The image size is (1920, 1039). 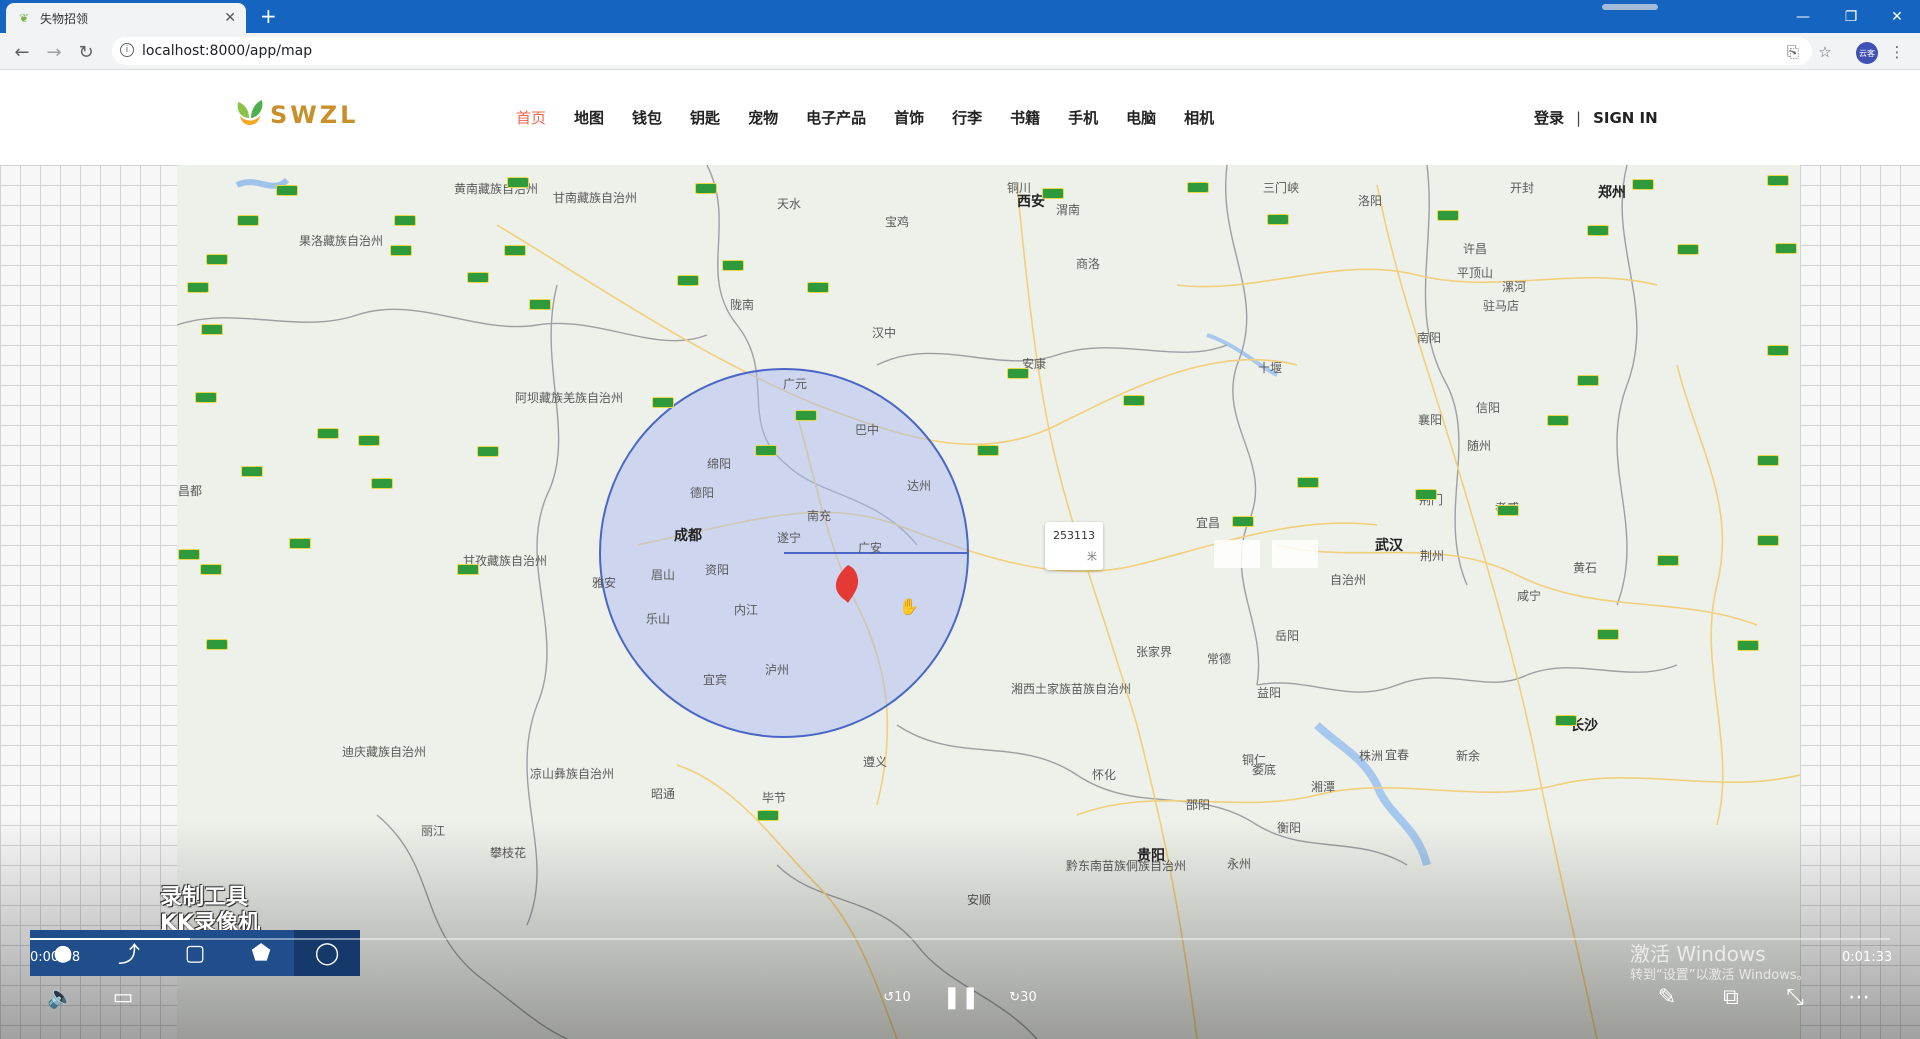 I want to click on more-options-icon: ⋯, so click(x=1859, y=997).